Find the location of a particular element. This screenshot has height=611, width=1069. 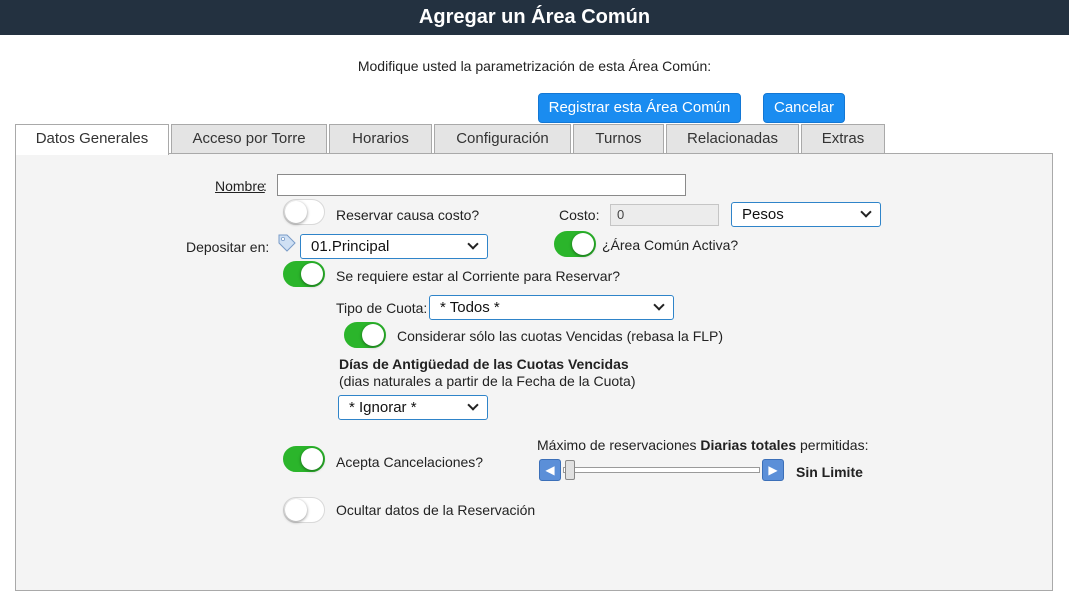

reservar-costo-label: Reservar causa costo? is located at coordinates (408, 215).